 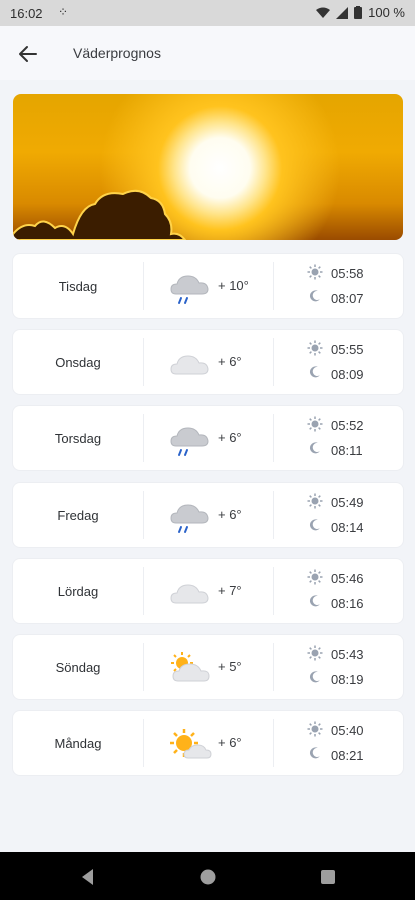 What do you see at coordinates (78, 438) in the screenshot?
I see `day-label: Torsdag` at bounding box center [78, 438].